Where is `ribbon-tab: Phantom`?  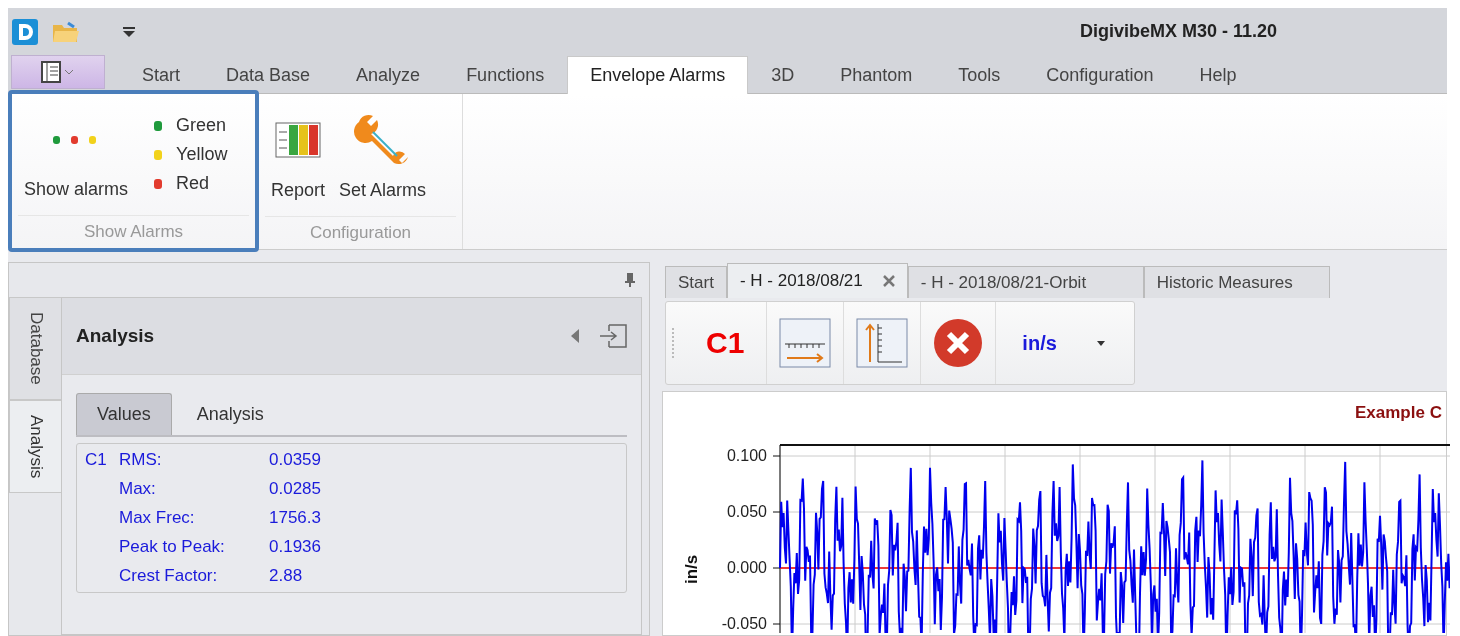
ribbon-tab: Phantom is located at coordinates (876, 74).